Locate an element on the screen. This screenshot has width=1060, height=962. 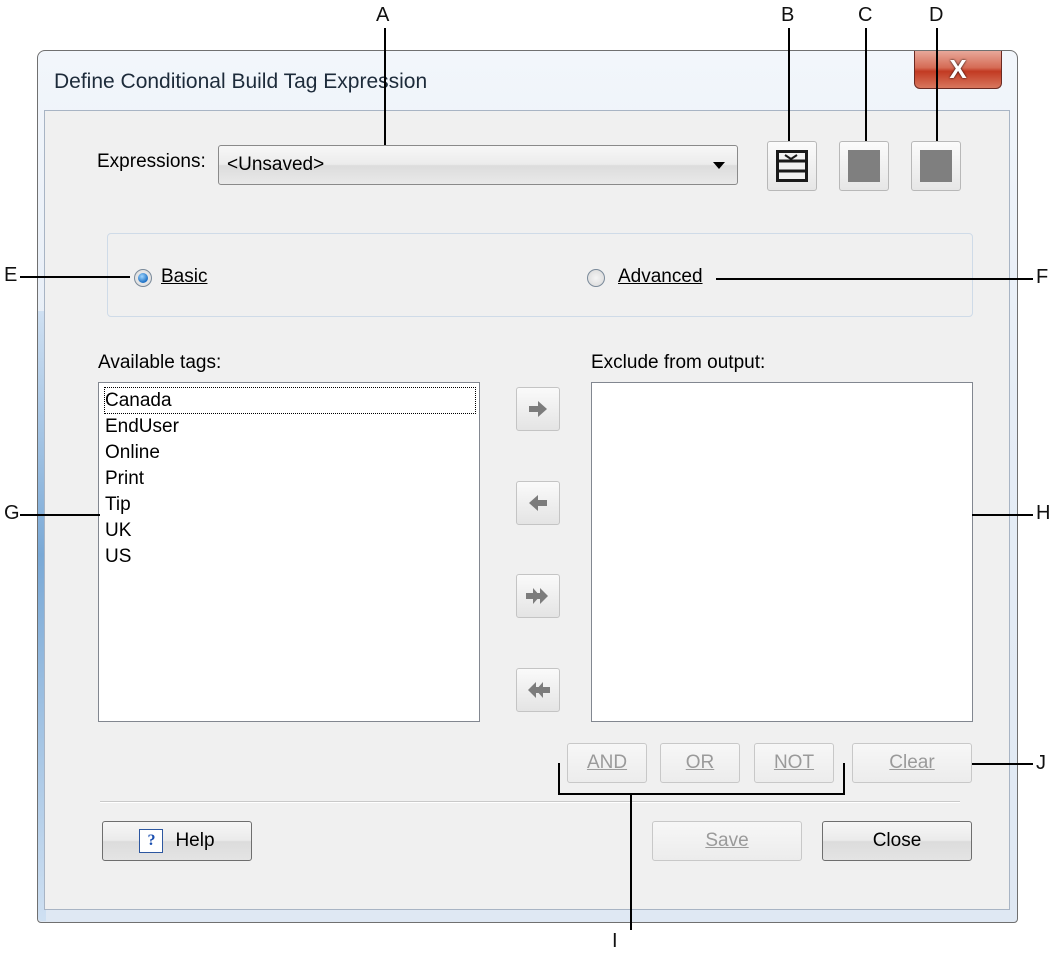
callout-line-f is located at coordinates (874, 279).